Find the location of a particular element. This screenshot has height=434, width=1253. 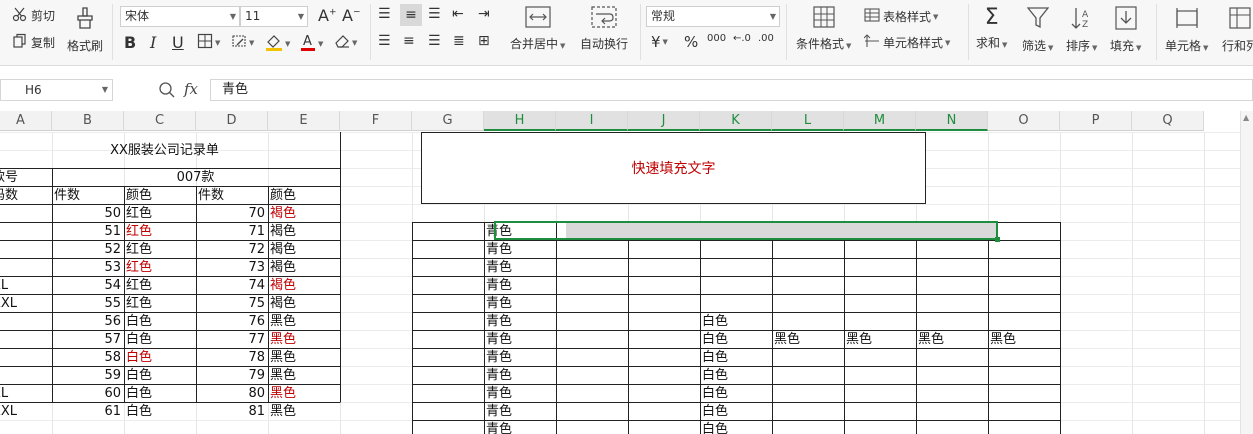

column-header-L: L is located at coordinates (808, 121).